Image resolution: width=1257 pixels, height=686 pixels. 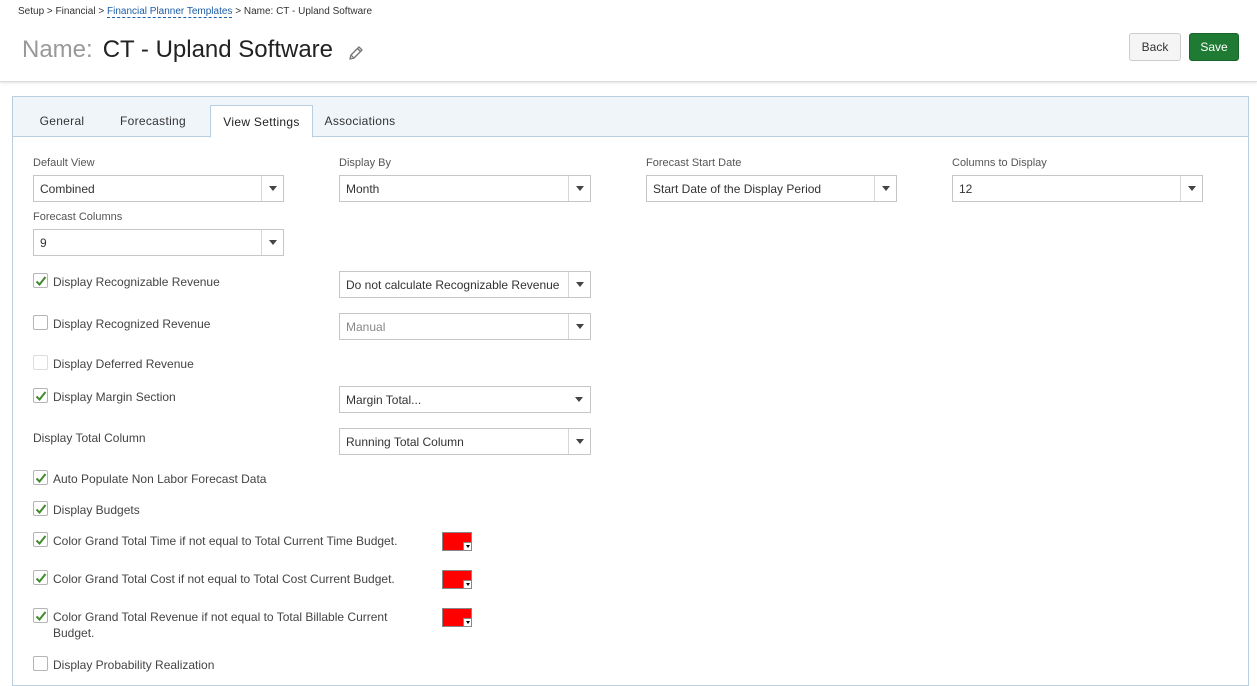 What do you see at coordinates (62, 120) in the screenshot?
I see `tab-general: General` at bounding box center [62, 120].